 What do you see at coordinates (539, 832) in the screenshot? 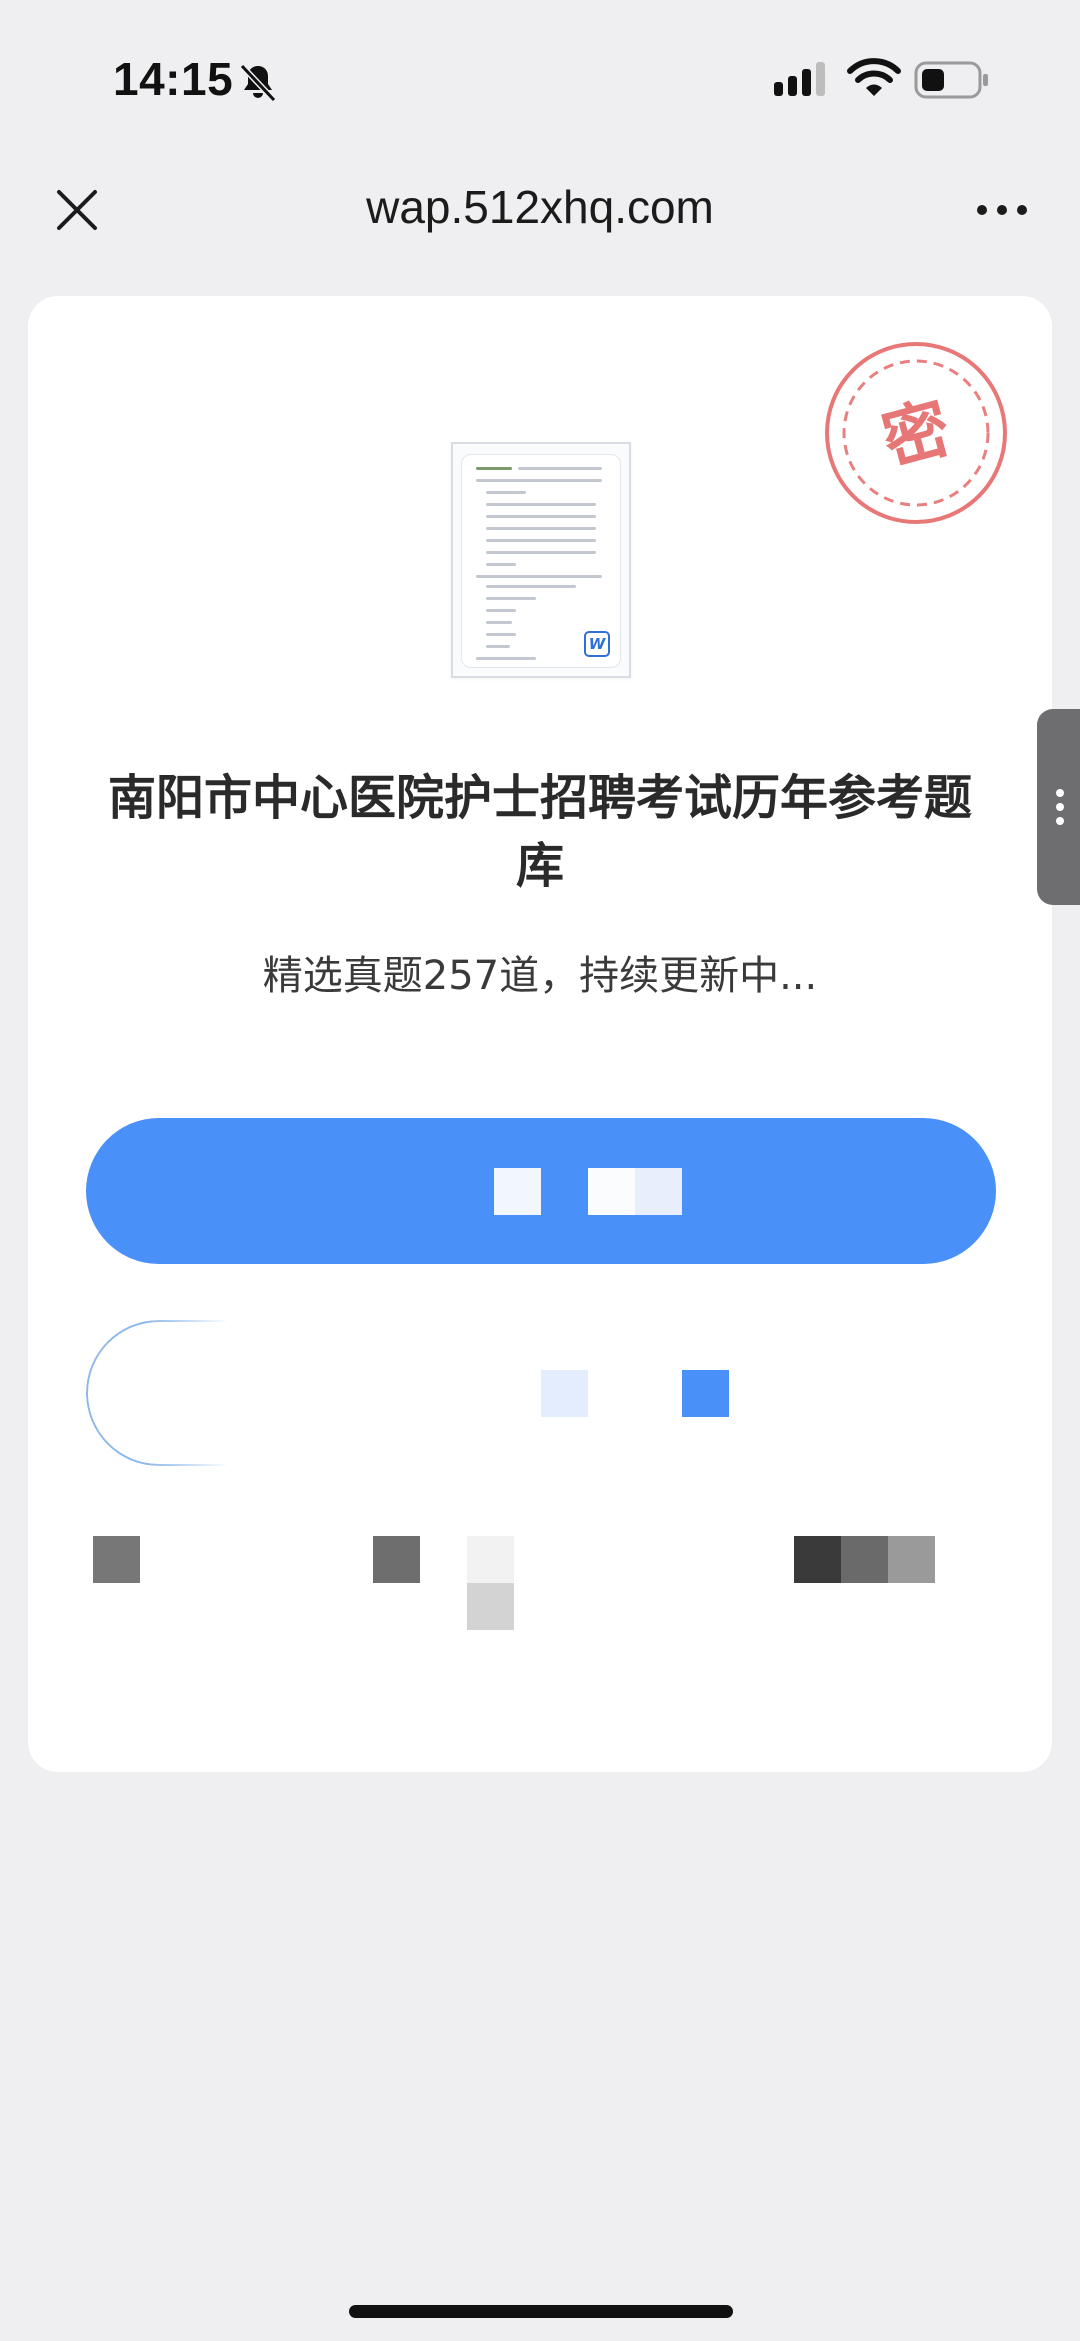
I see `document-title: 南阳市中心医院护士招聘考试历年参考题库` at bounding box center [539, 832].